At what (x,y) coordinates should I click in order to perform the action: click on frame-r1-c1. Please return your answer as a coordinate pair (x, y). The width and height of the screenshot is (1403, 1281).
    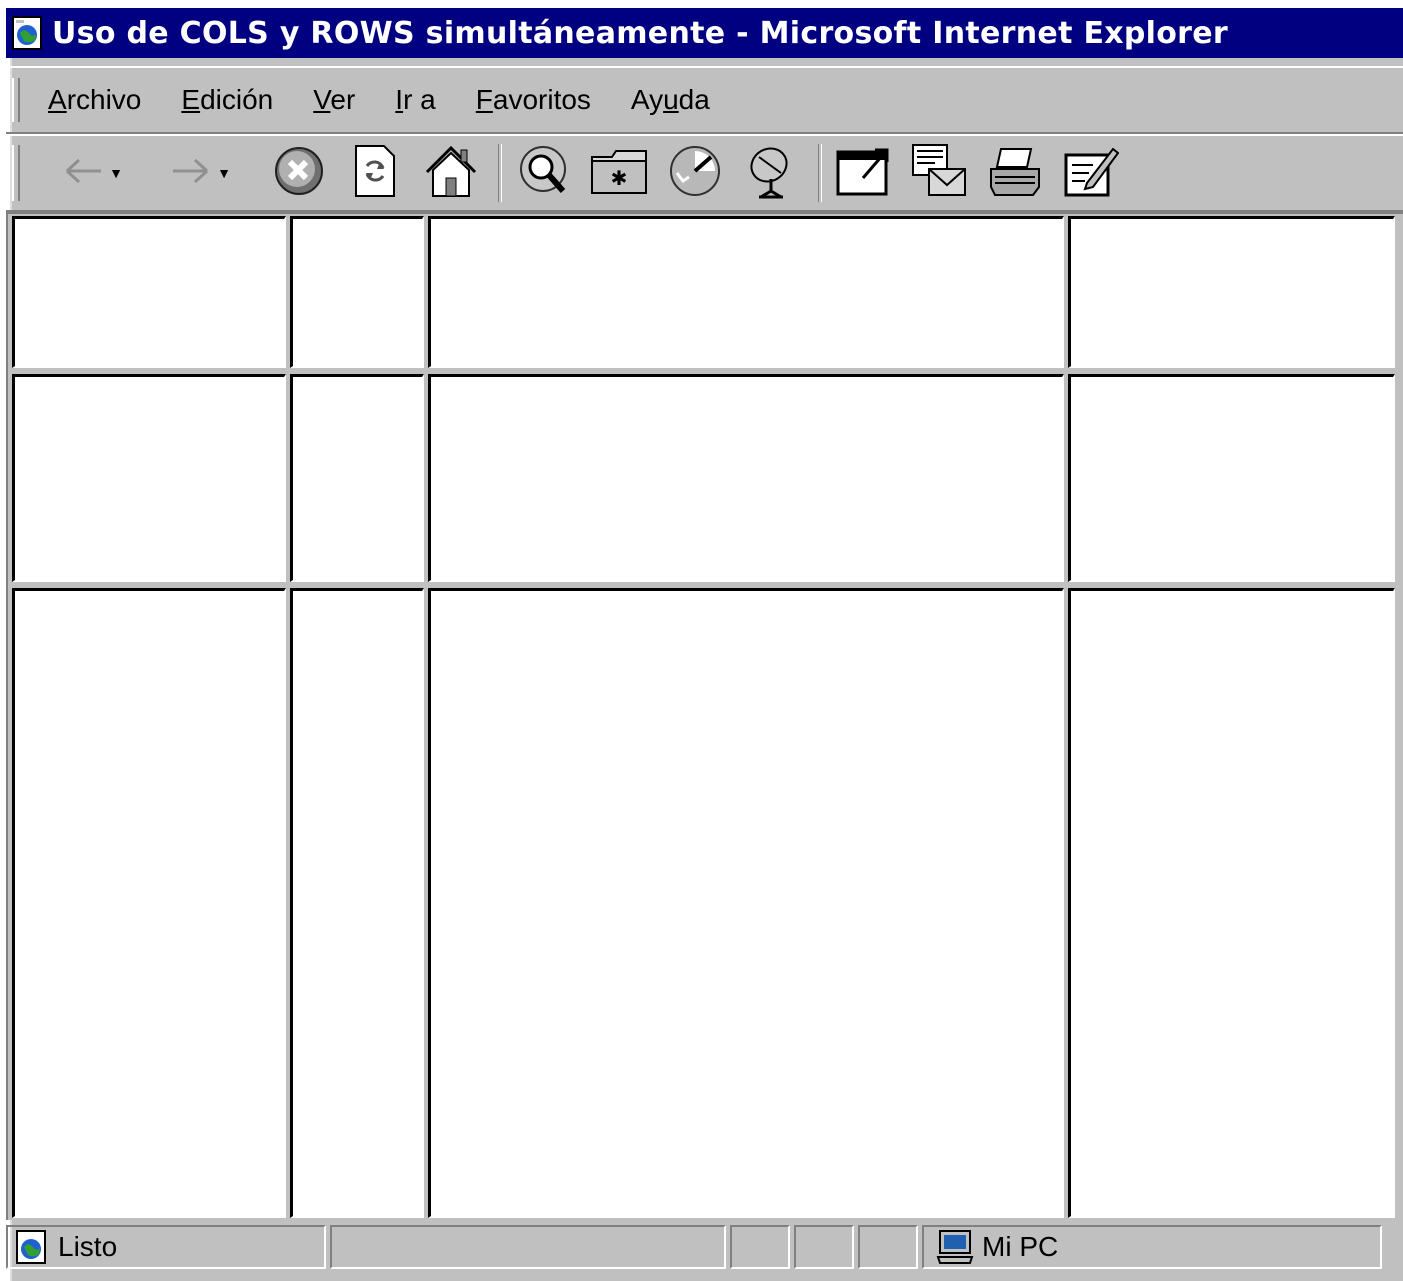
    Looking at the image, I should click on (149, 292).